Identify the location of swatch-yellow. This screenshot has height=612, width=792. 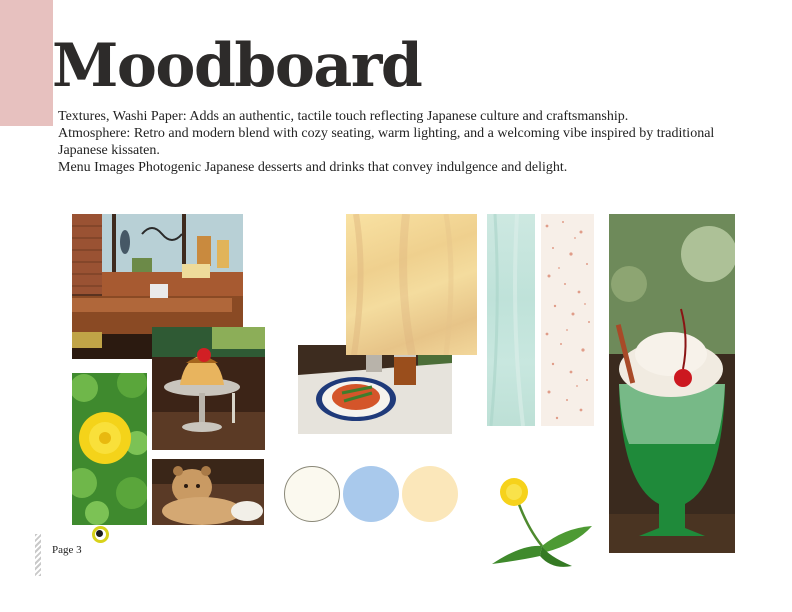
(430, 494).